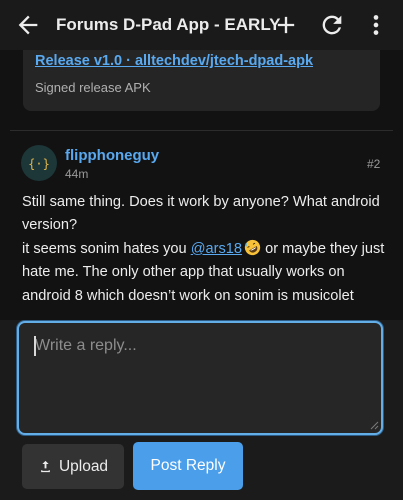 This screenshot has width=403, height=500. I want to click on avatar: {·}, so click(39, 163).